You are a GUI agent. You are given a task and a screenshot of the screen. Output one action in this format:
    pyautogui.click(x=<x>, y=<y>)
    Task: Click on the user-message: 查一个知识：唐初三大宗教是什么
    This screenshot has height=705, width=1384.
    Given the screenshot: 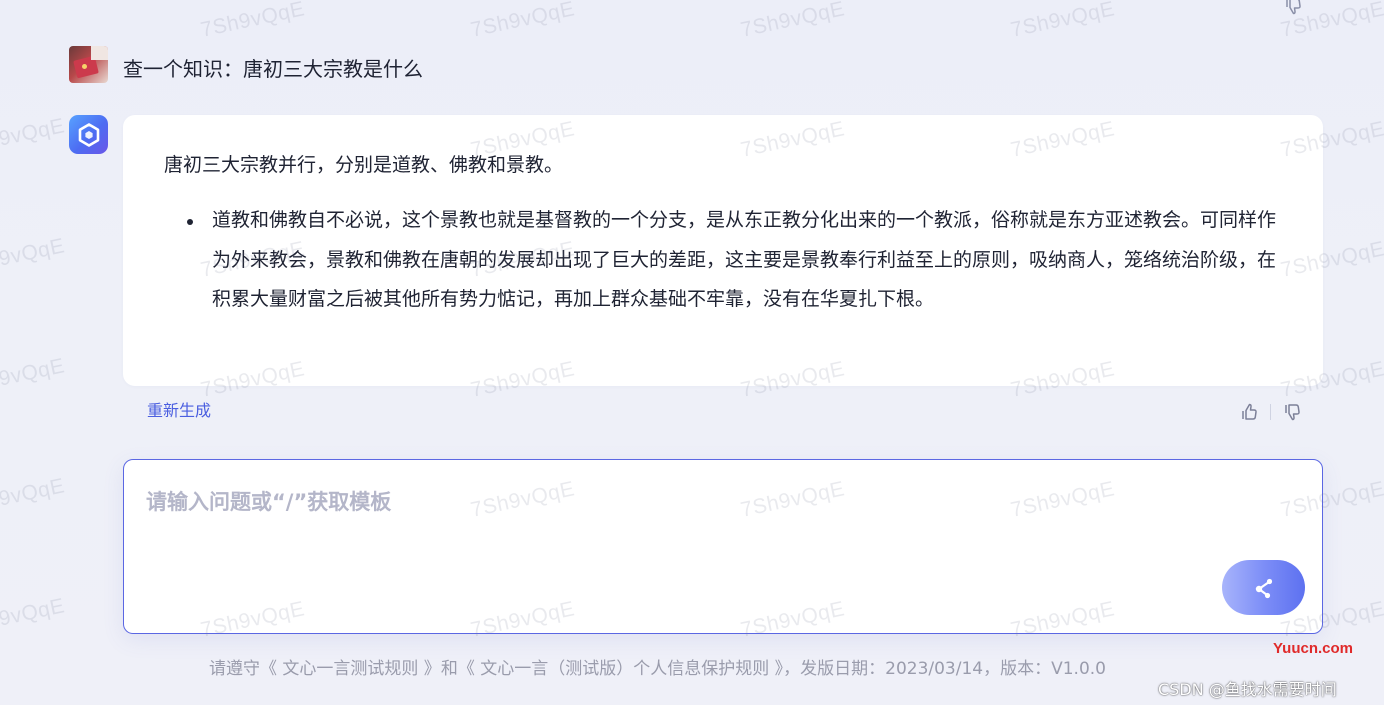 What is the action you would take?
    pyautogui.click(x=246, y=64)
    